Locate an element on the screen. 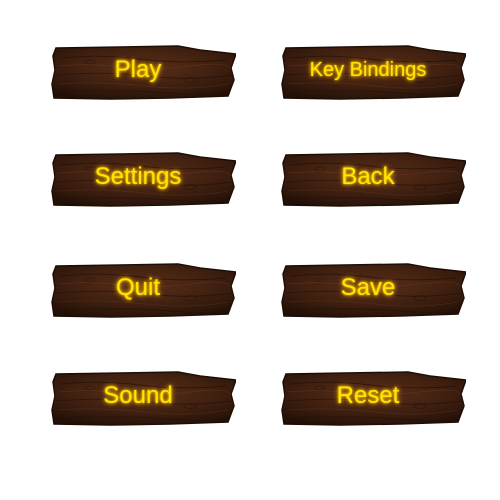 Image resolution: width=500 pixels, height=500 pixels. play-button: Play is located at coordinates (143, 72).